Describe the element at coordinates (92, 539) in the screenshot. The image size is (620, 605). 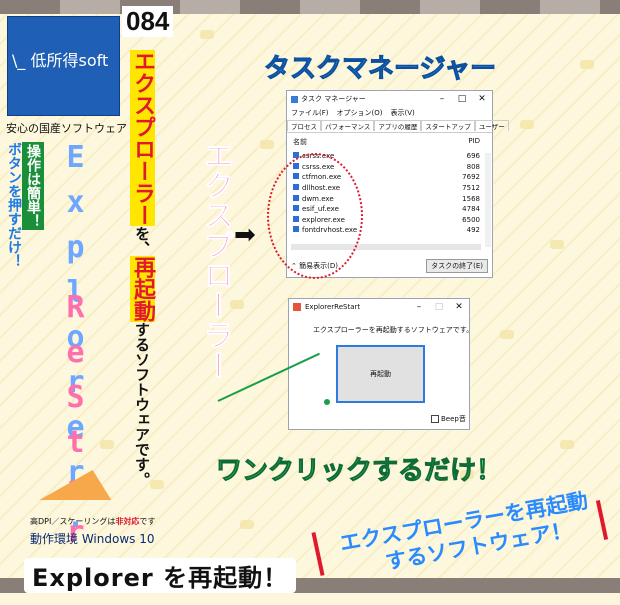
I see `environment-label: 動作環境 Windows 10` at that location.